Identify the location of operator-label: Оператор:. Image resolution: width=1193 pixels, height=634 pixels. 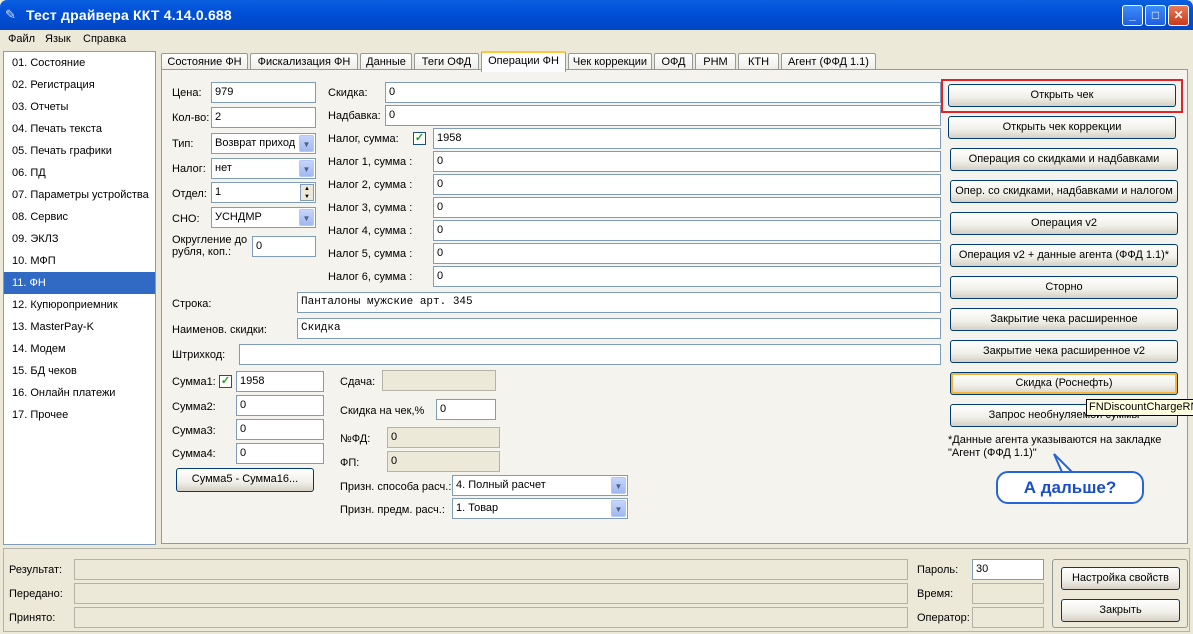
(943, 618).